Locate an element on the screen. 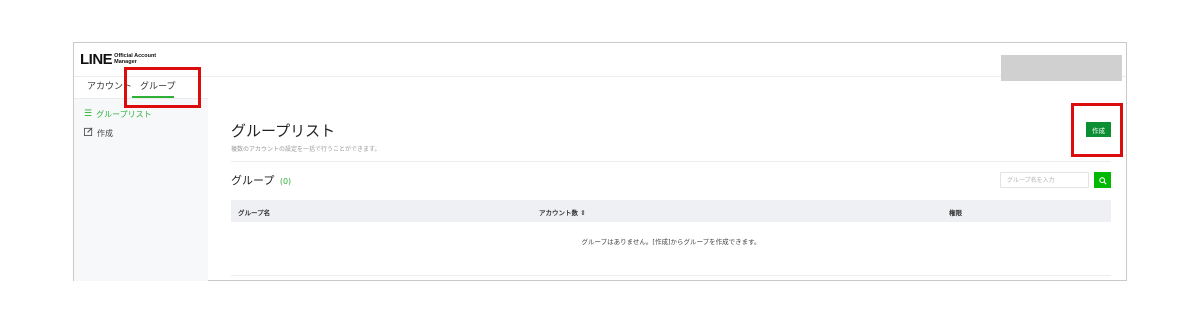  logo-subtitle: Official Account Manager is located at coordinates (135, 59).